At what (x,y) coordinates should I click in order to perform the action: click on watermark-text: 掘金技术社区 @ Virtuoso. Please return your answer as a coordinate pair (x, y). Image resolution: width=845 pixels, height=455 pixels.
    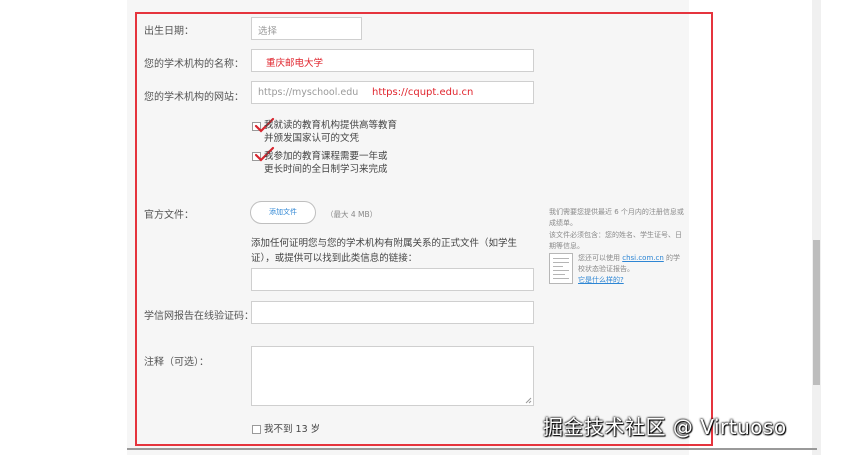
    Looking at the image, I should click on (665, 427).